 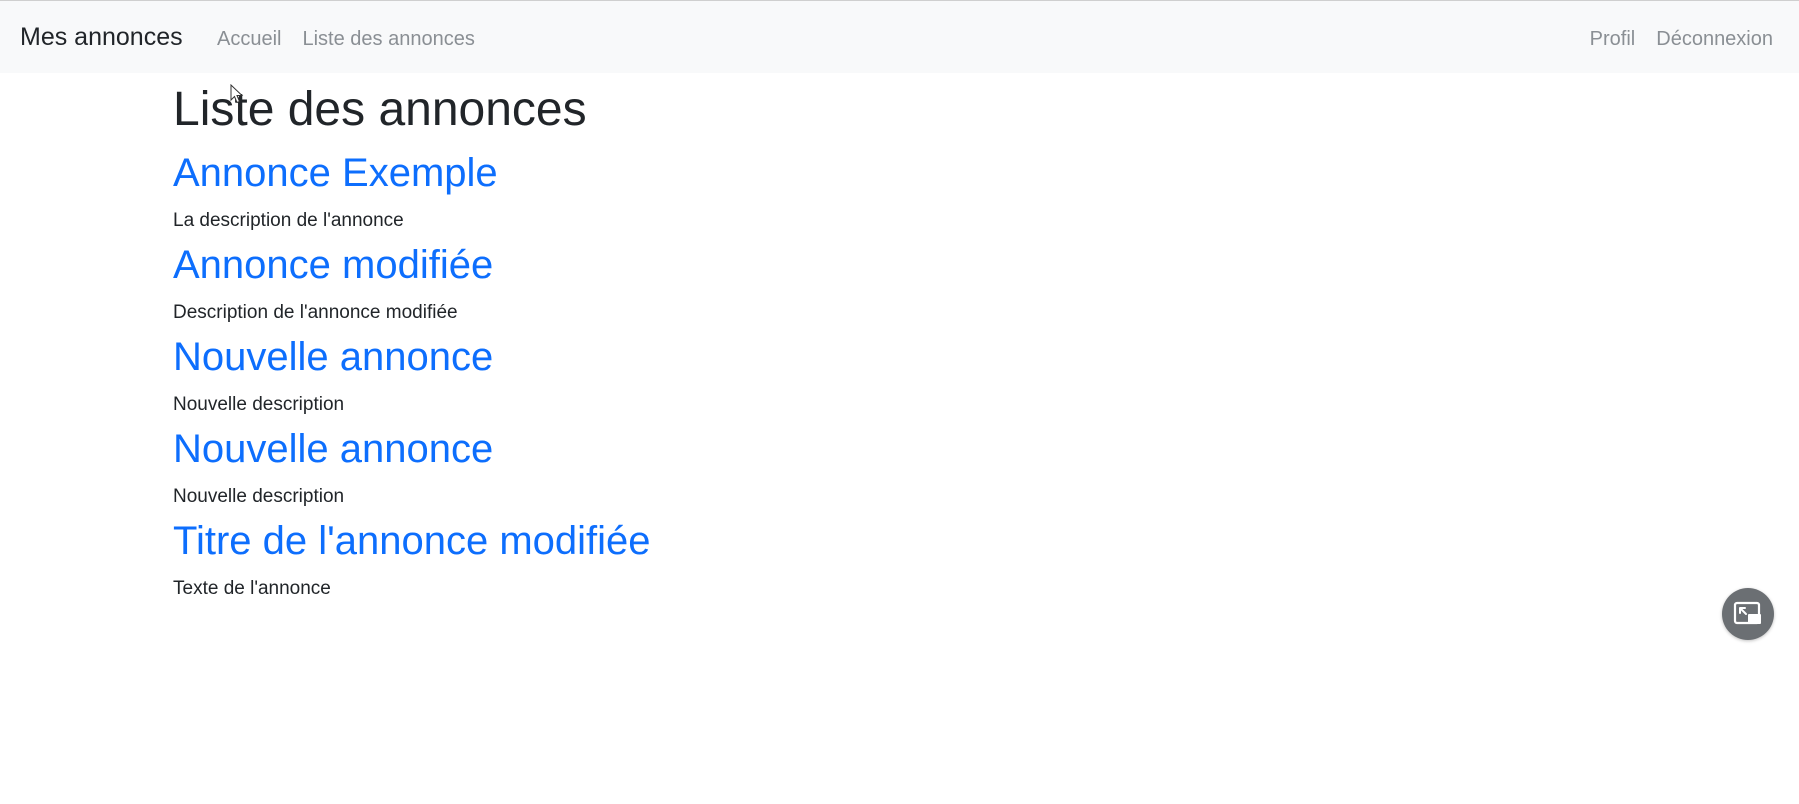 What do you see at coordinates (873, 173) in the screenshot?
I see `ad-title-link: Annonce Exemple` at bounding box center [873, 173].